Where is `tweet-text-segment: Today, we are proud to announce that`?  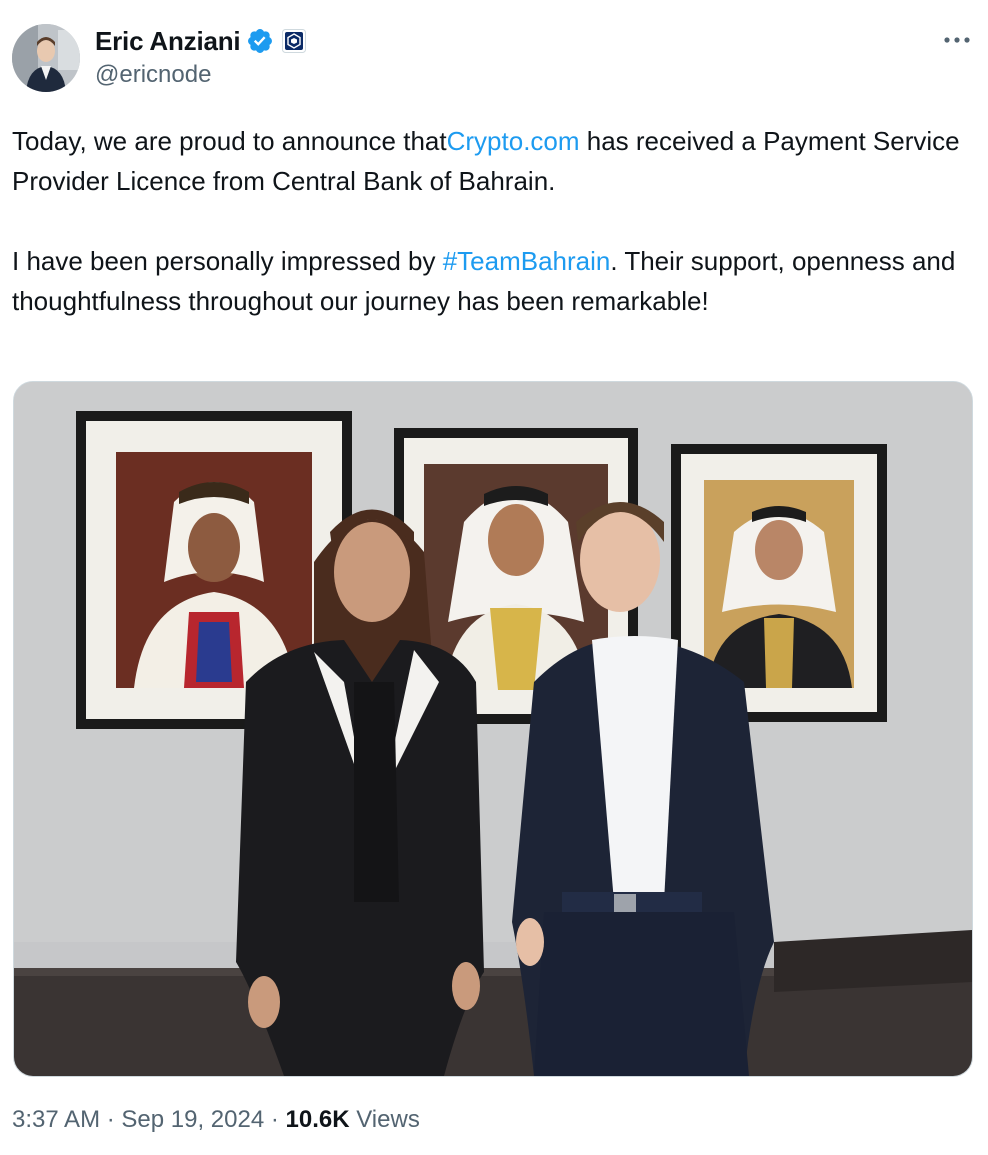
tweet-text-segment: Today, we are proud to announce that is located at coordinates (229, 141).